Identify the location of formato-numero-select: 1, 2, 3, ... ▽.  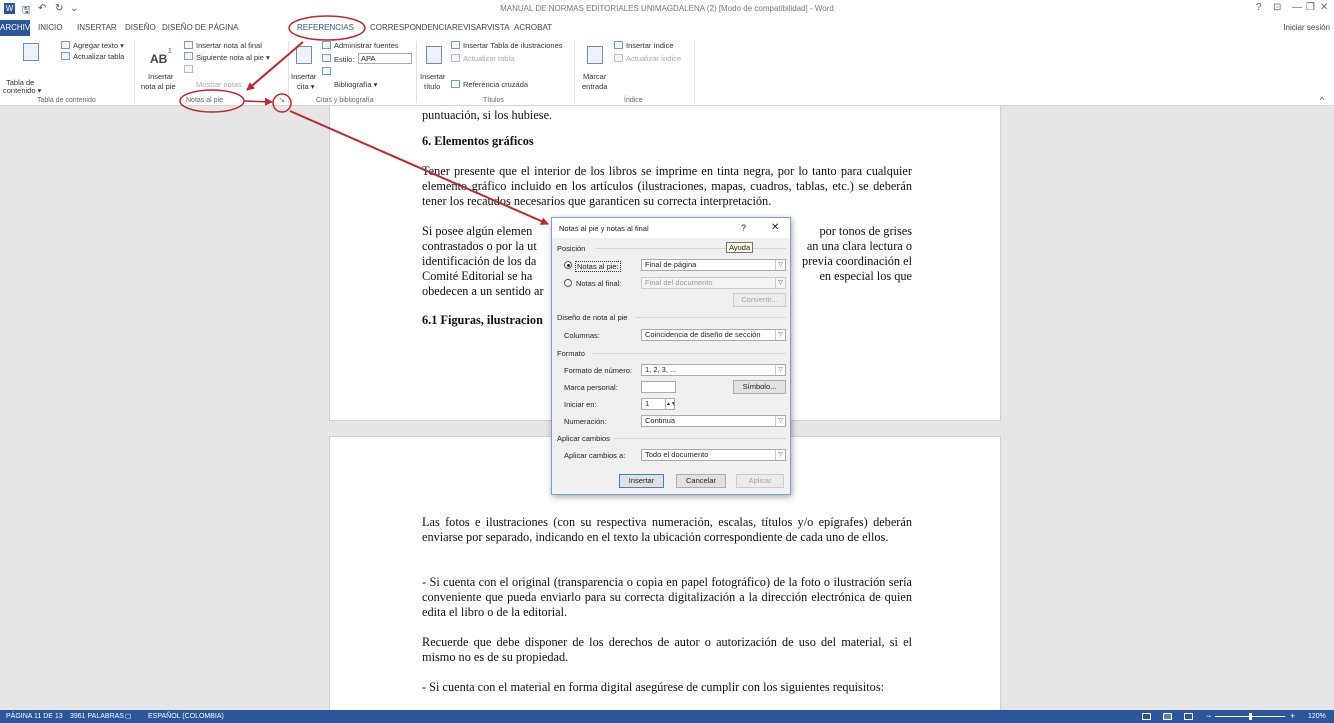
(713, 370).